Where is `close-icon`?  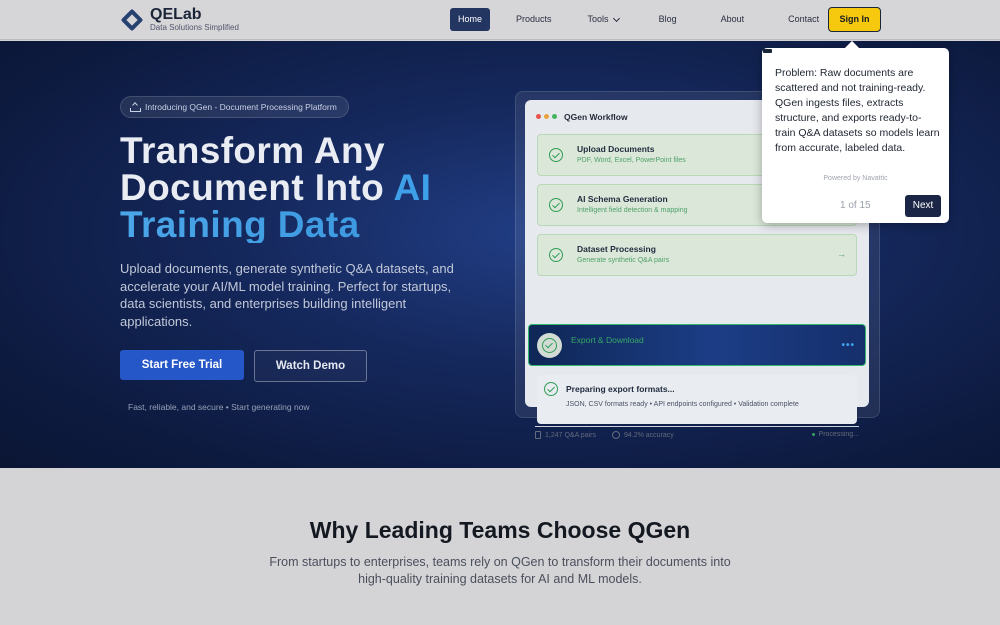
close-icon is located at coordinates (767, 51).